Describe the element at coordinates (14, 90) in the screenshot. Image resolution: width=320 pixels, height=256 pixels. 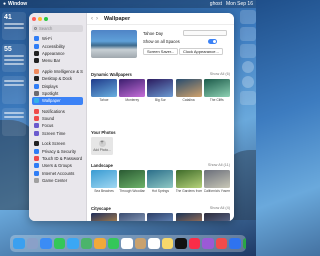
I see `widget-calendar` at that location.